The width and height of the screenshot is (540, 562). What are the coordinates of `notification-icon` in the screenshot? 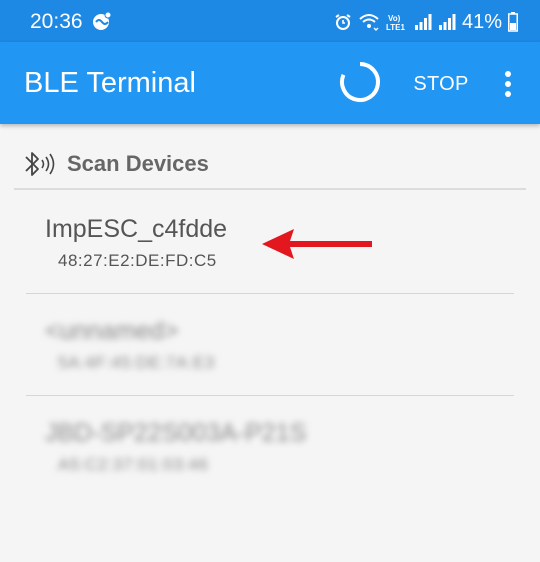 It's located at (102, 21).